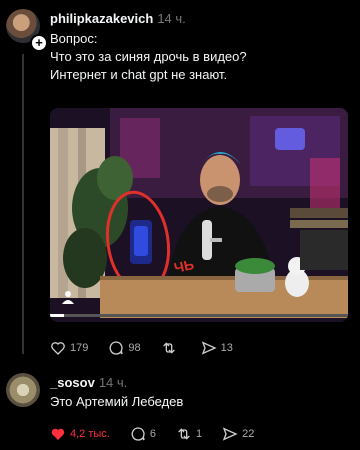 The image size is (360, 450). What do you see at coordinates (151, 348) in the screenshot?
I see `post-actions: 179 98 13` at bounding box center [151, 348].